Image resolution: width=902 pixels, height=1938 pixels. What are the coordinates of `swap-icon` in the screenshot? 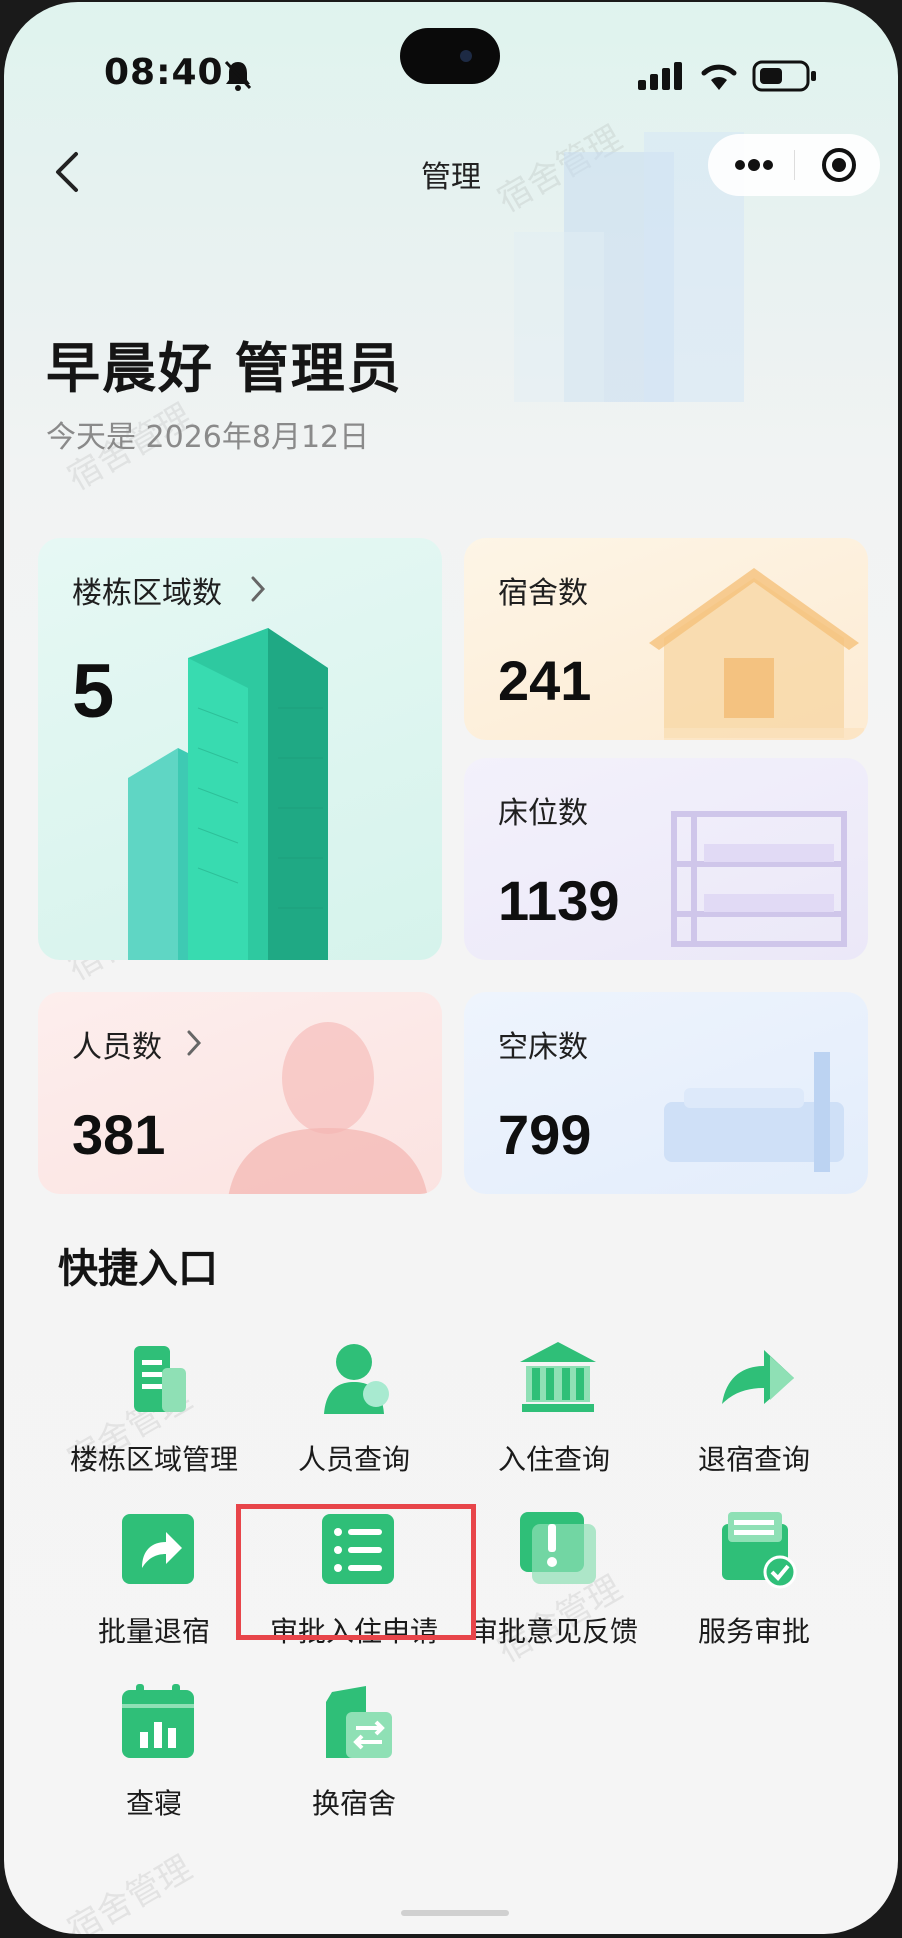 It's located at (359, 1722).